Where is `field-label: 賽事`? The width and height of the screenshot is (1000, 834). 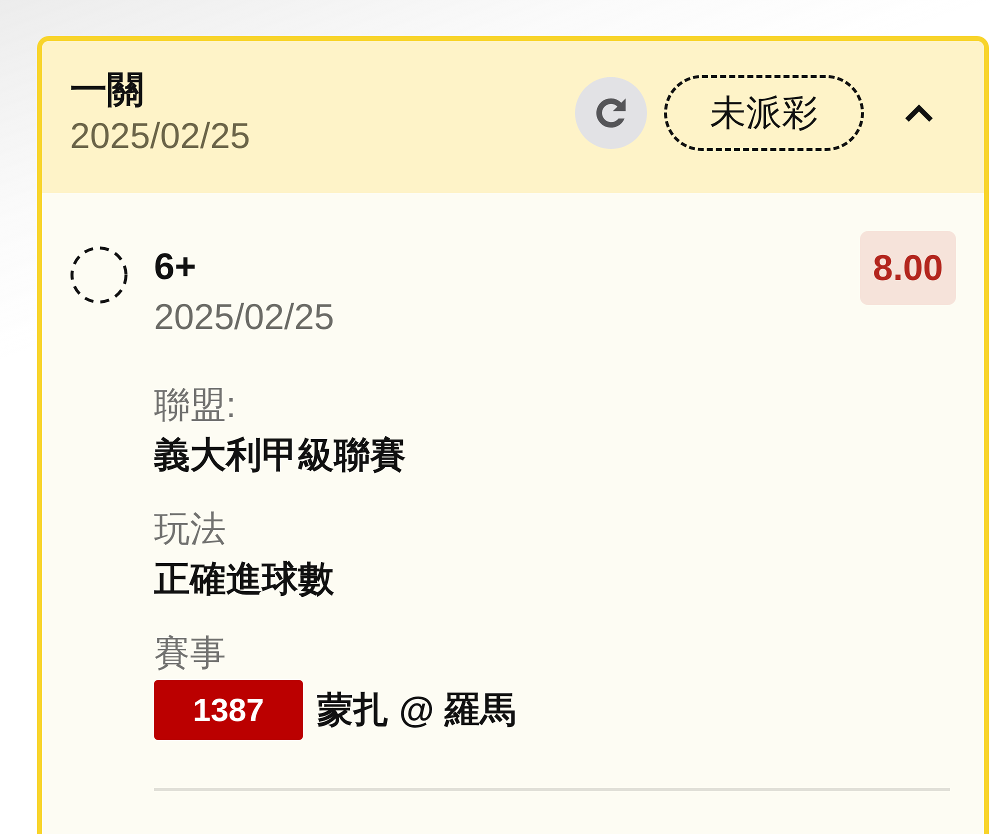 field-label: 賽事 is located at coordinates (190, 653).